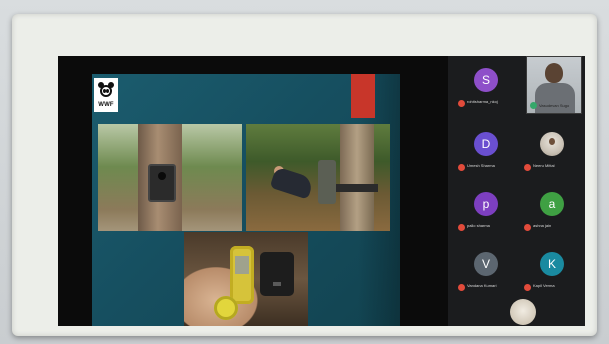  I want to click on gps-devices-photo, so click(246, 279).